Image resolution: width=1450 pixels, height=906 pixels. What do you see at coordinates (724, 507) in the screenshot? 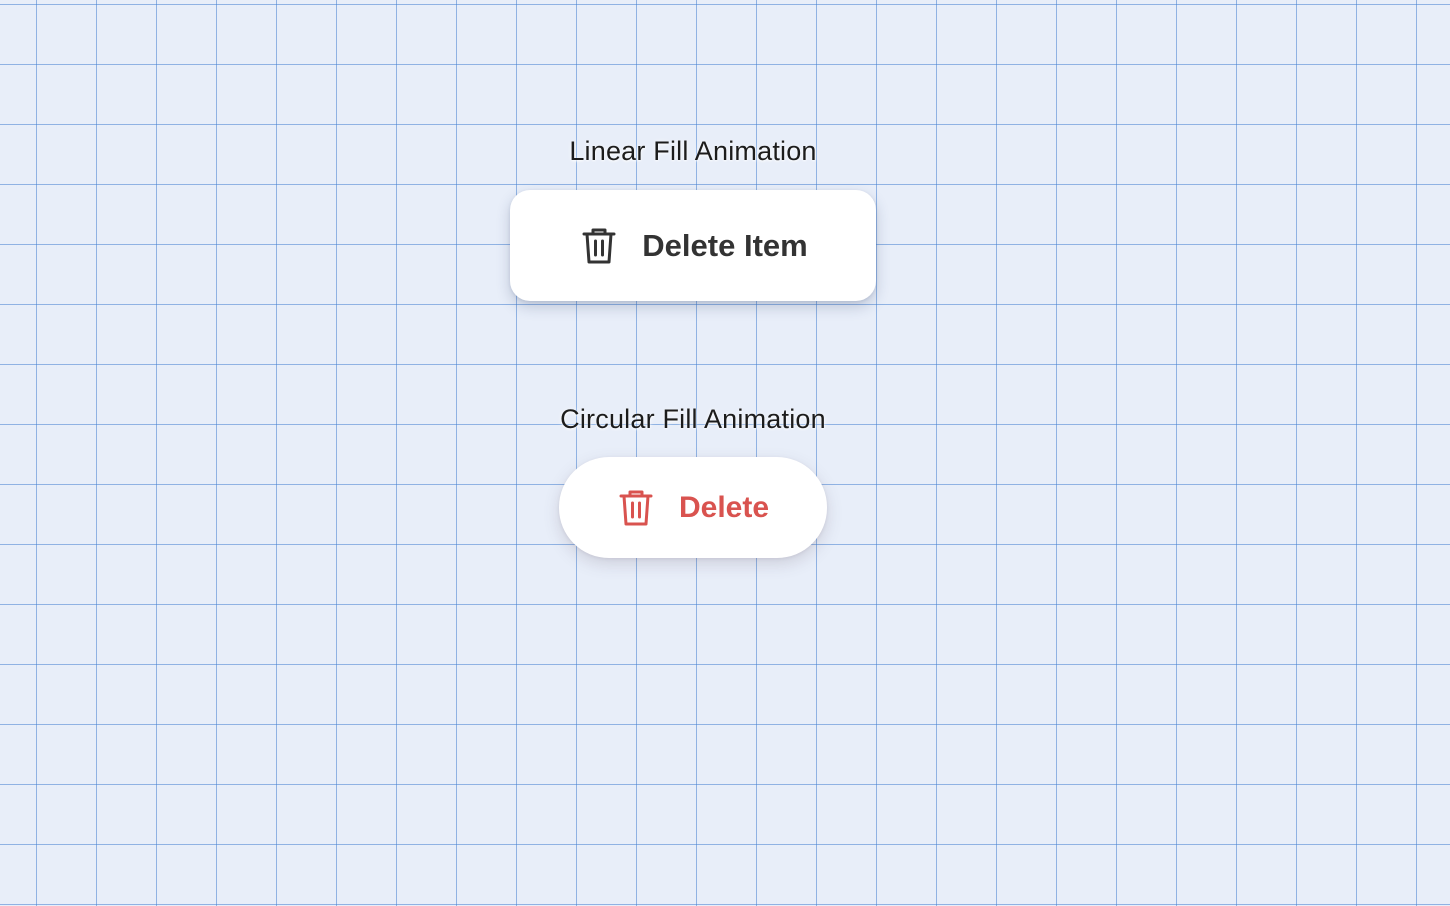
I see `delete-label: Delete` at bounding box center [724, 507].